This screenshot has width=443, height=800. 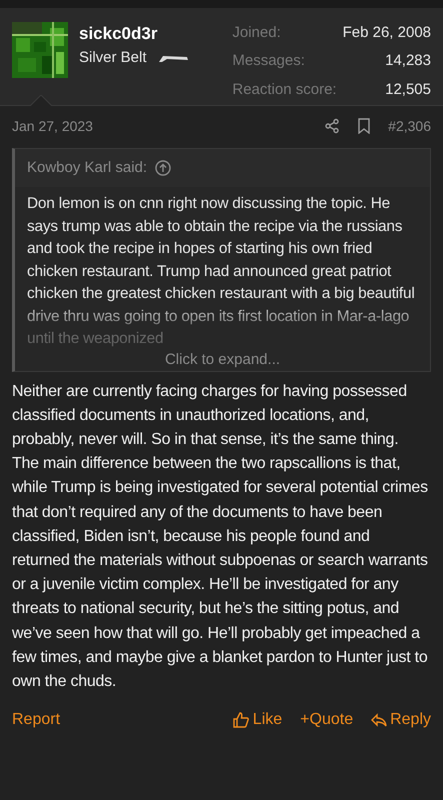 What do you see at coordinates (113, 58) in the screenshot?
I see `user-title: Silver Belt` at bounding box center [113, 58].